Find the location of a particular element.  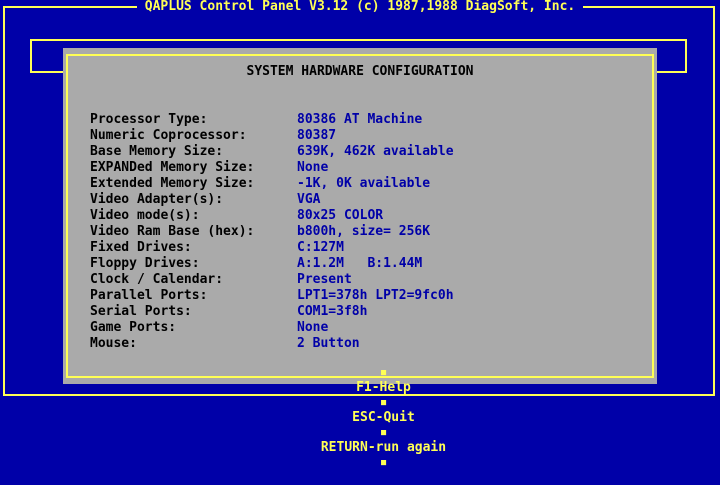

config-row-serial-ports: Serial Ports: COM1=3f8h is located at coordinates (272, 312).